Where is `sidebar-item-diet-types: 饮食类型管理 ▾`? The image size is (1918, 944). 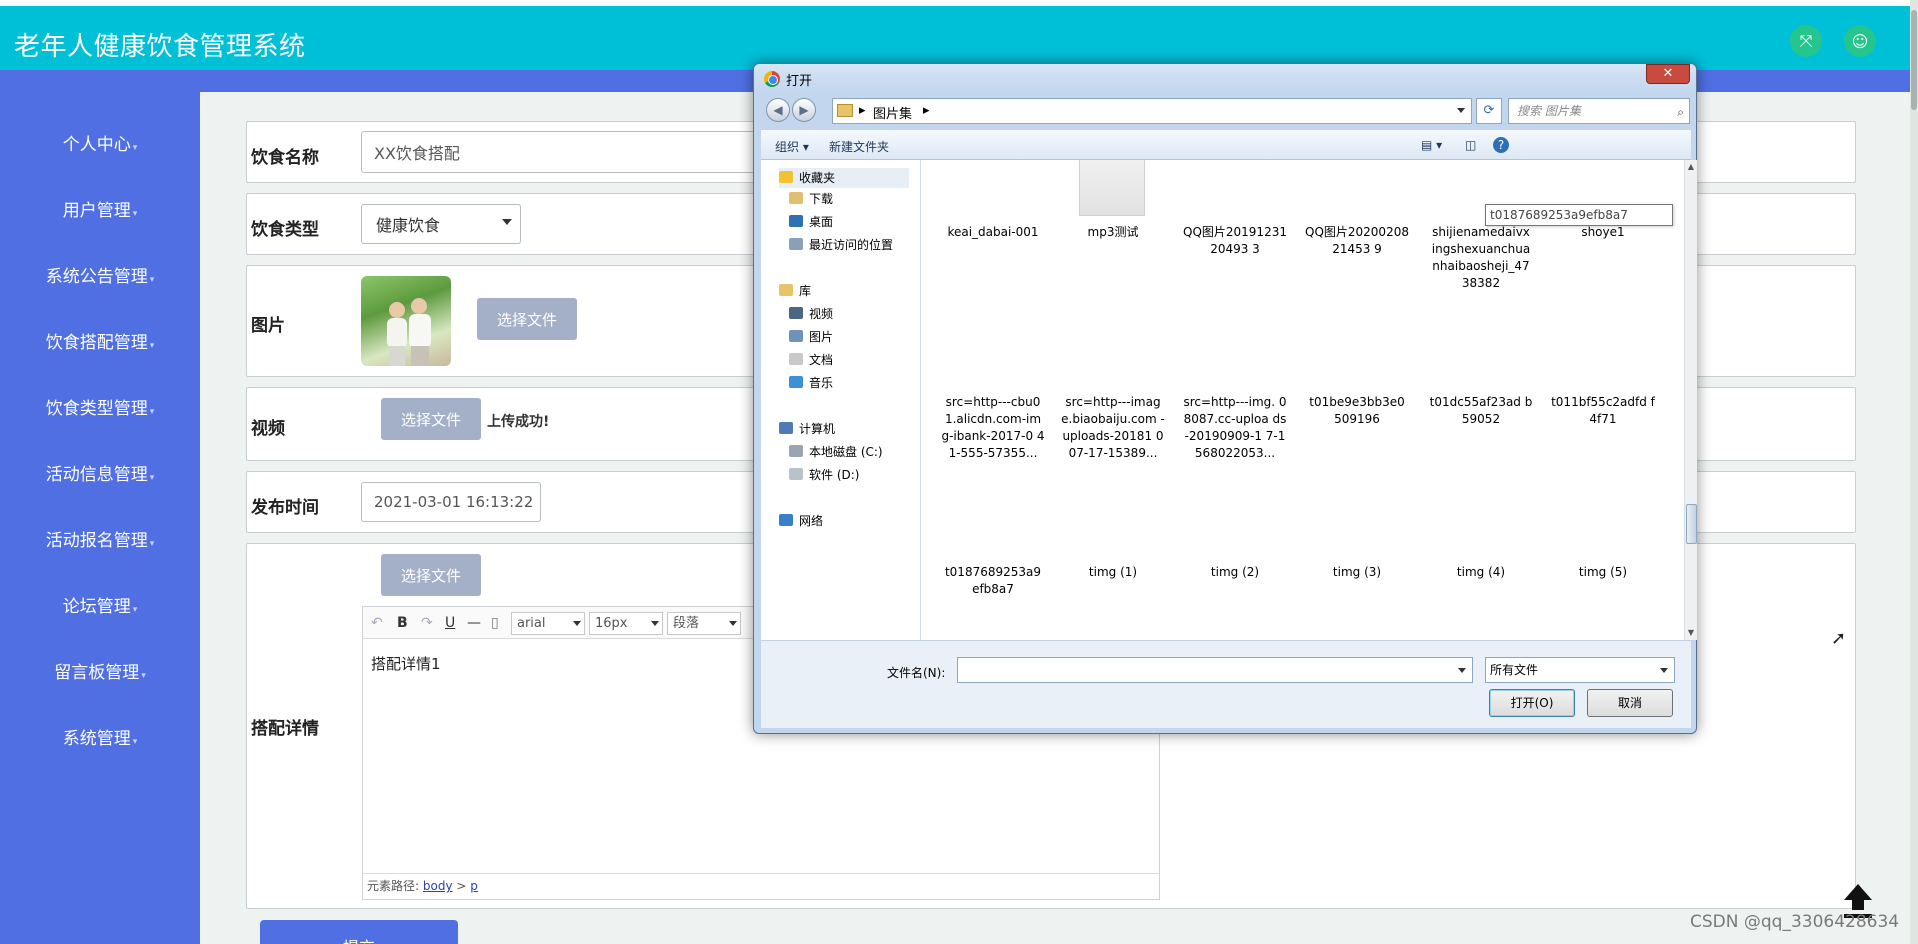
sidebar-item-diet-types: 饮食类型管理 ▾ is located at coordinates (100, 406).